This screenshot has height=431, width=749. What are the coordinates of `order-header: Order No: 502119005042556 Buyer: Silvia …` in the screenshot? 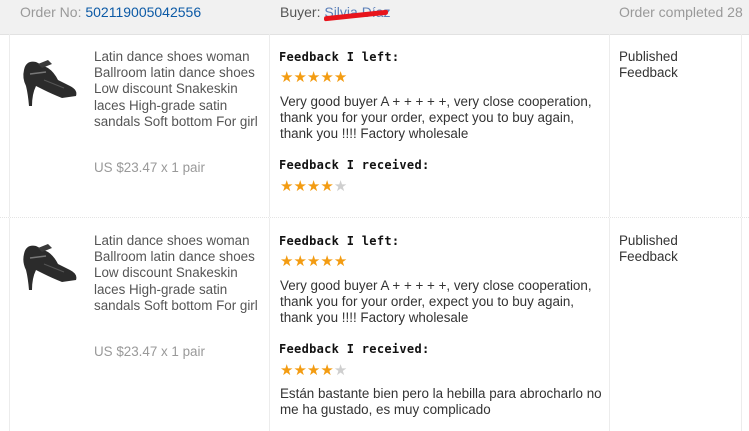 It's located at (374, 17).